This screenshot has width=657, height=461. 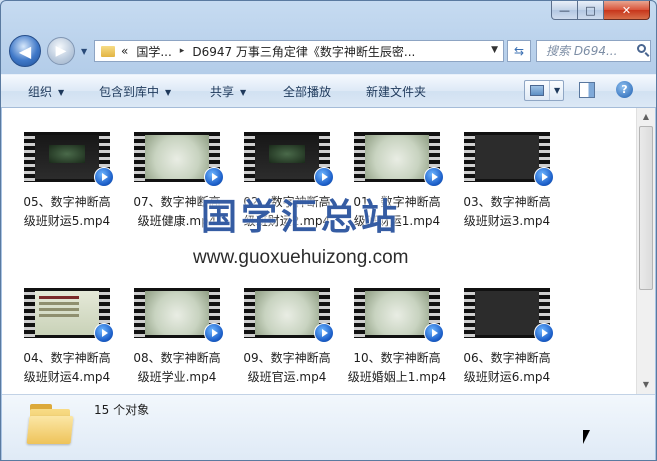 What do you see at coordinates (627, 10) in the screenshot?
I see `close-button: ✕` at bounding box center [627, 10].